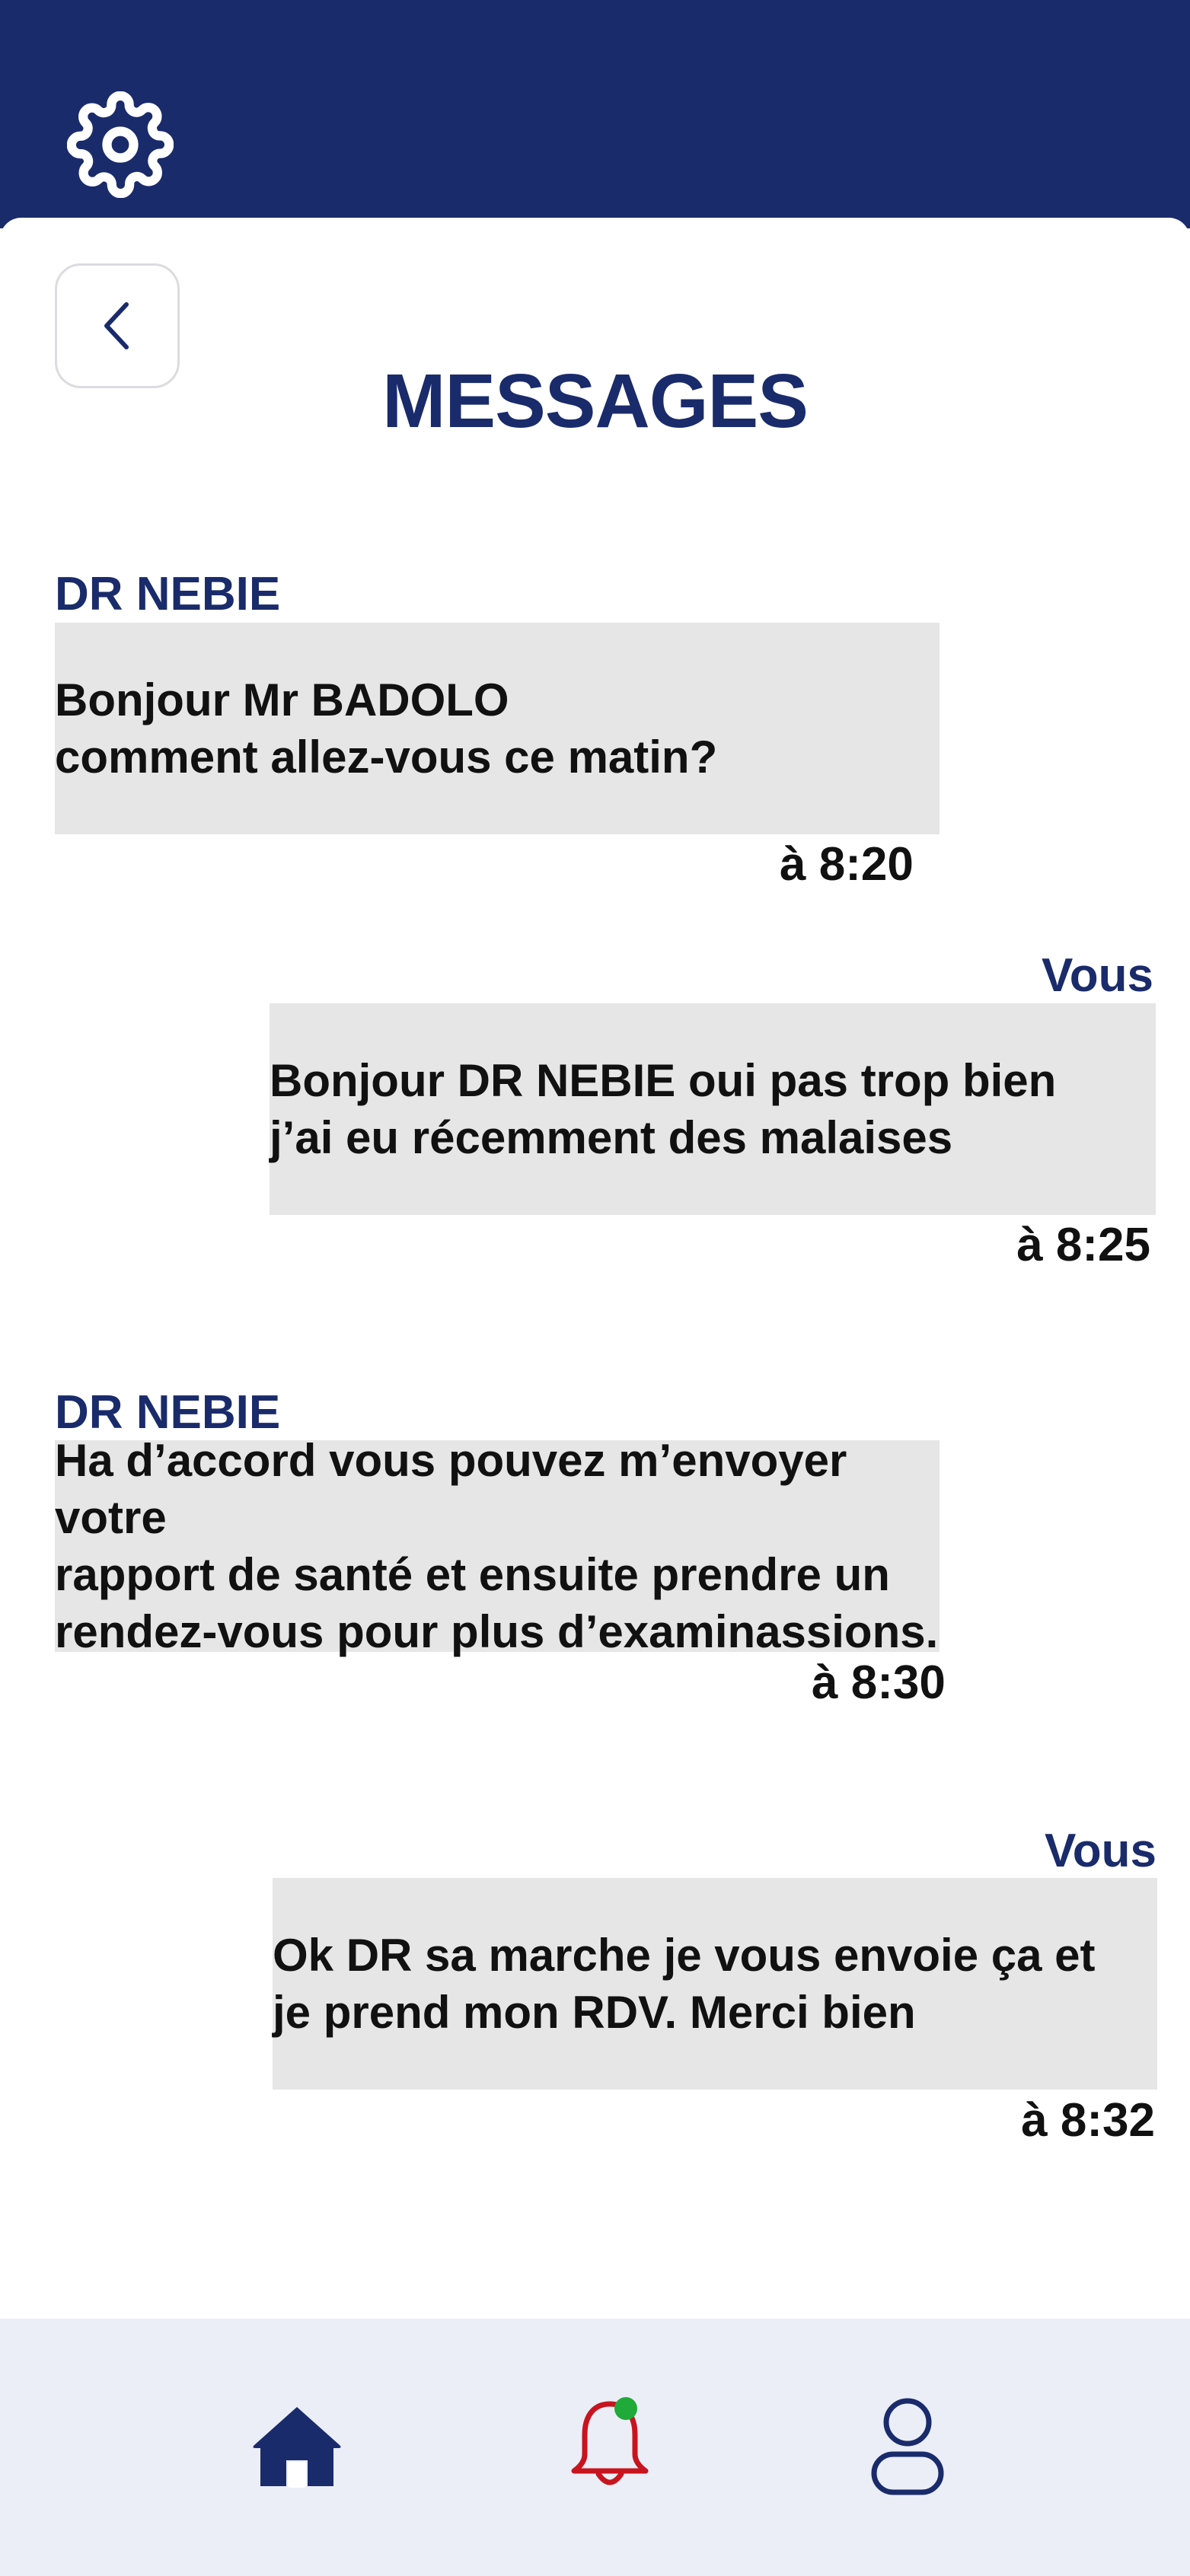  Describe the element at coordinates (168, 594) in the screenshot. I see `message-sender: DR NEBIE` at that location.